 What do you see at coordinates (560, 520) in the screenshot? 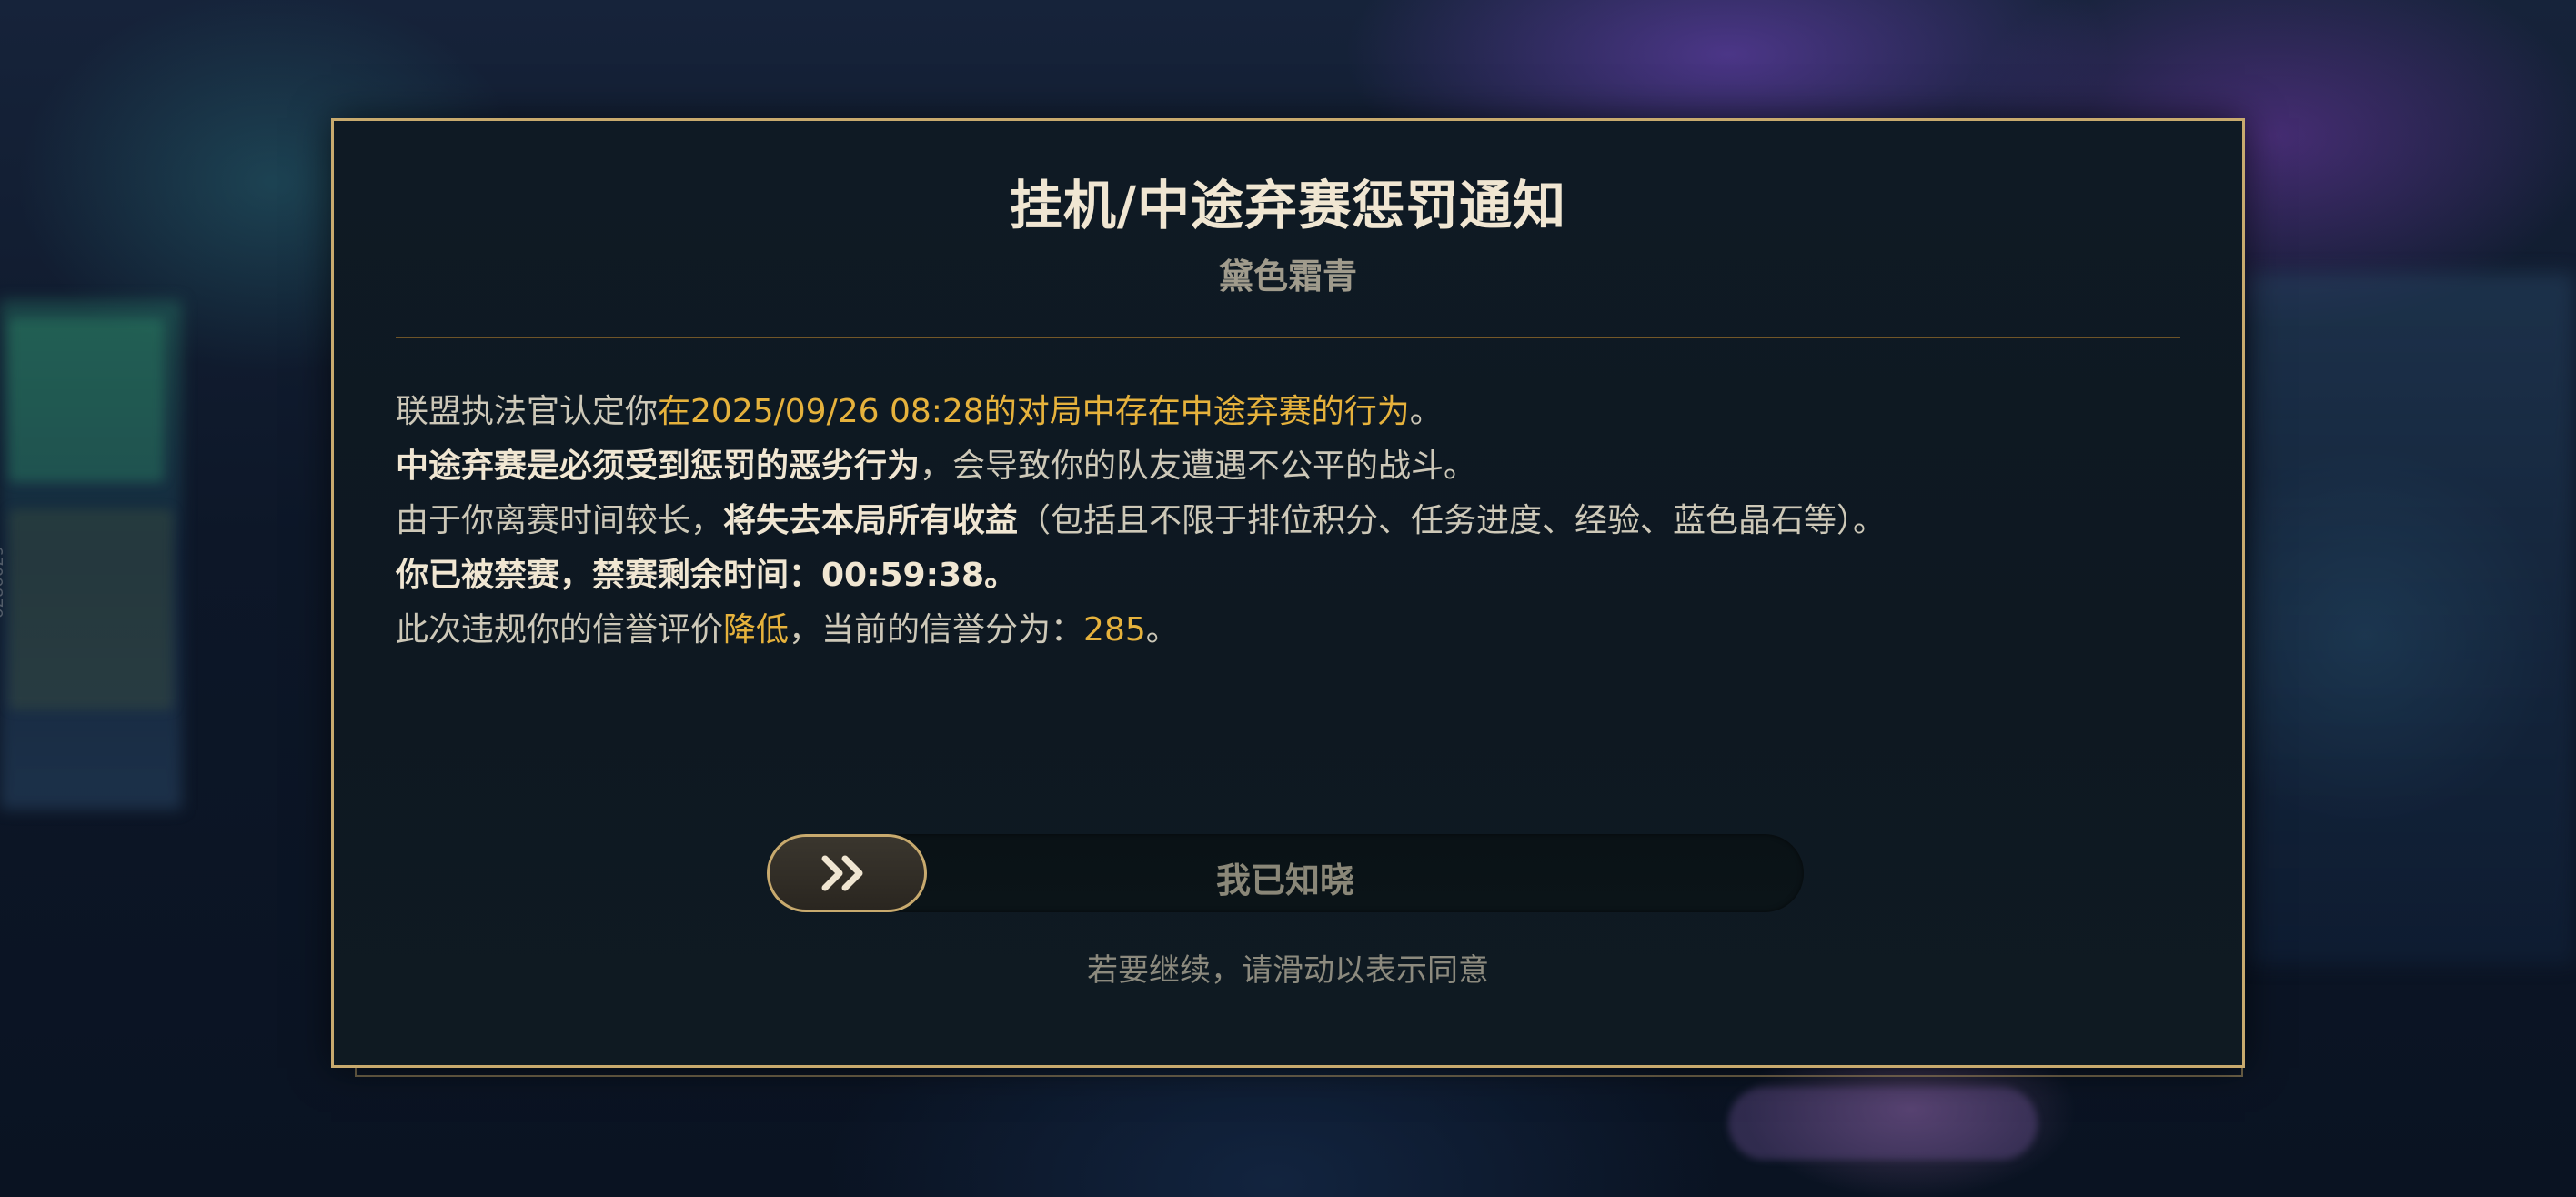
I see `loss-prefix: 由于你离赛时间较长，` at bounding box center [560, 520].